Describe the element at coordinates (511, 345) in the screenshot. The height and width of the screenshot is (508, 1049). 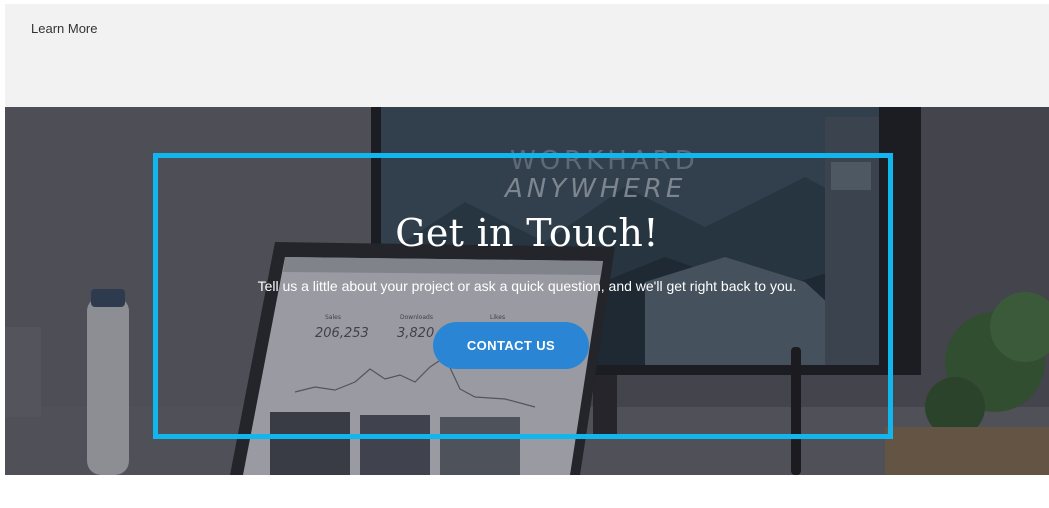
I see `contact-us-button: CONTACT US` at that location.